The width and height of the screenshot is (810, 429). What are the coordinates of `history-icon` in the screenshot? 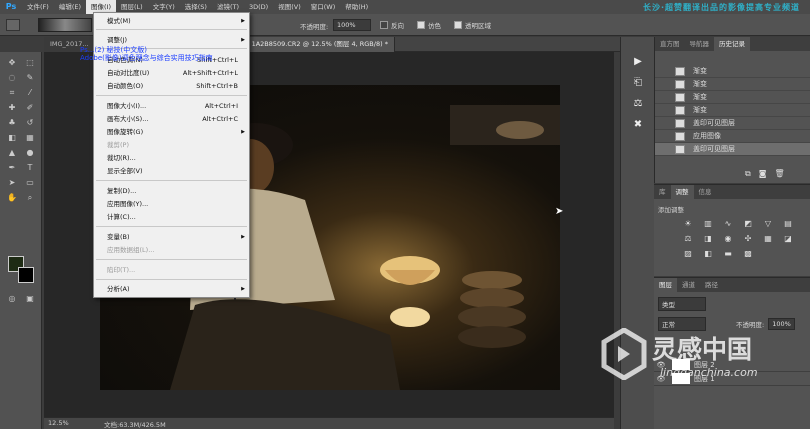 It's located at (680, 136).